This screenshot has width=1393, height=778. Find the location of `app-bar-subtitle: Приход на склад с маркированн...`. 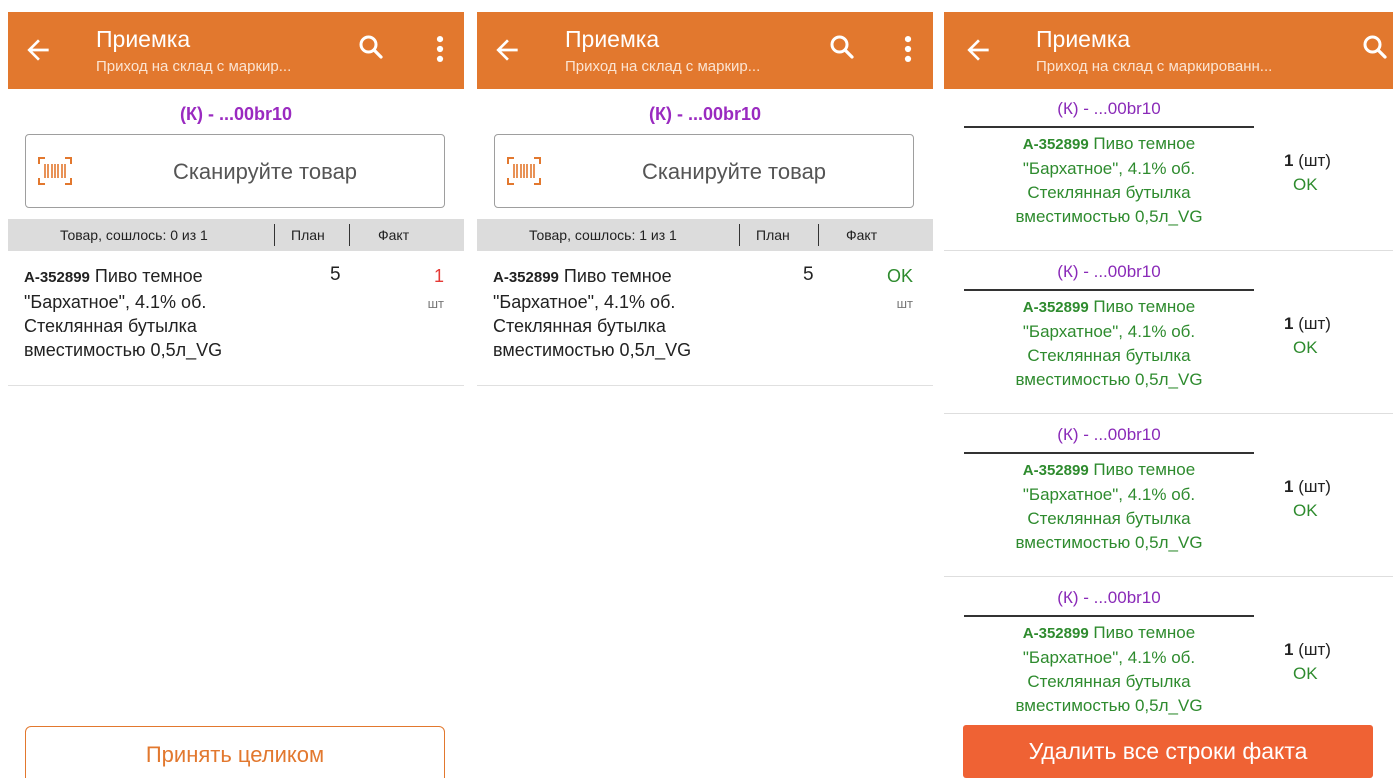

app-bar-subtitle: Приход на склад с маркированн... is located at coordinates (1154, 66).